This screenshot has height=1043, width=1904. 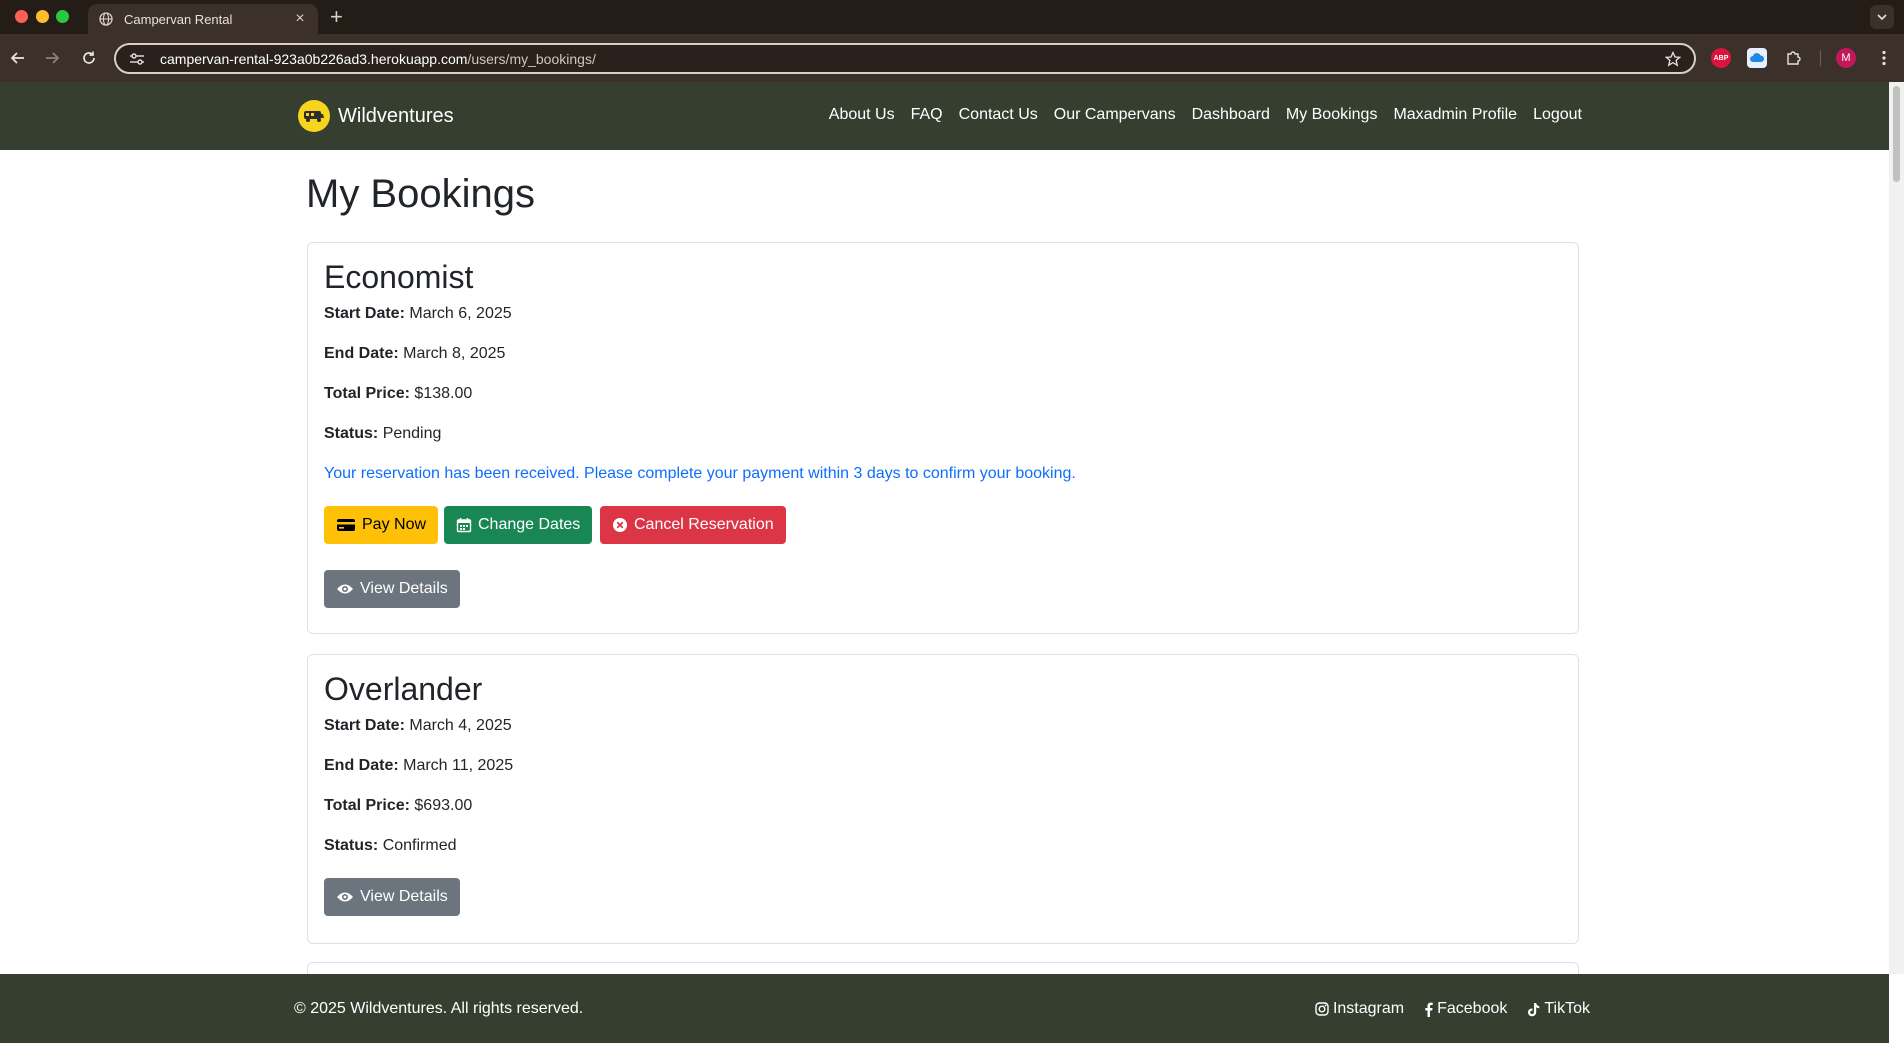 What do you see at coordinates (1332, 115) in the screenshot?
I see `nav-my-bookings: My Bookings` at bounding box center [1332, 115].